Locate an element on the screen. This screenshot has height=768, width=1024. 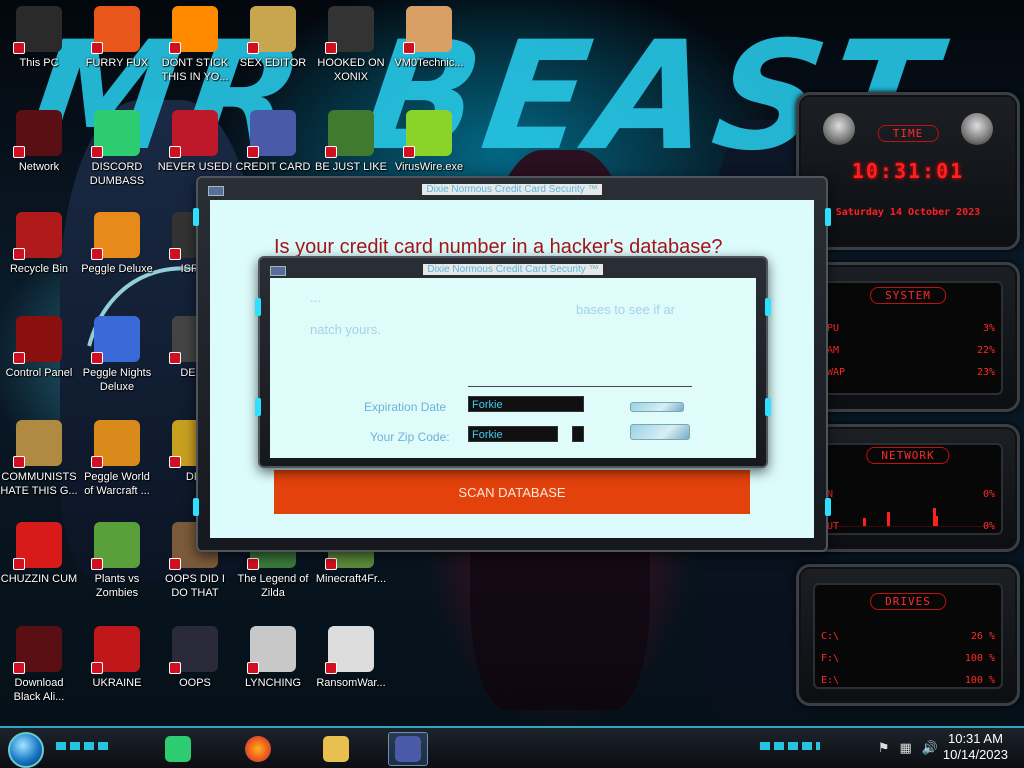
row-value: 3% is located at coordinates (988, 328).